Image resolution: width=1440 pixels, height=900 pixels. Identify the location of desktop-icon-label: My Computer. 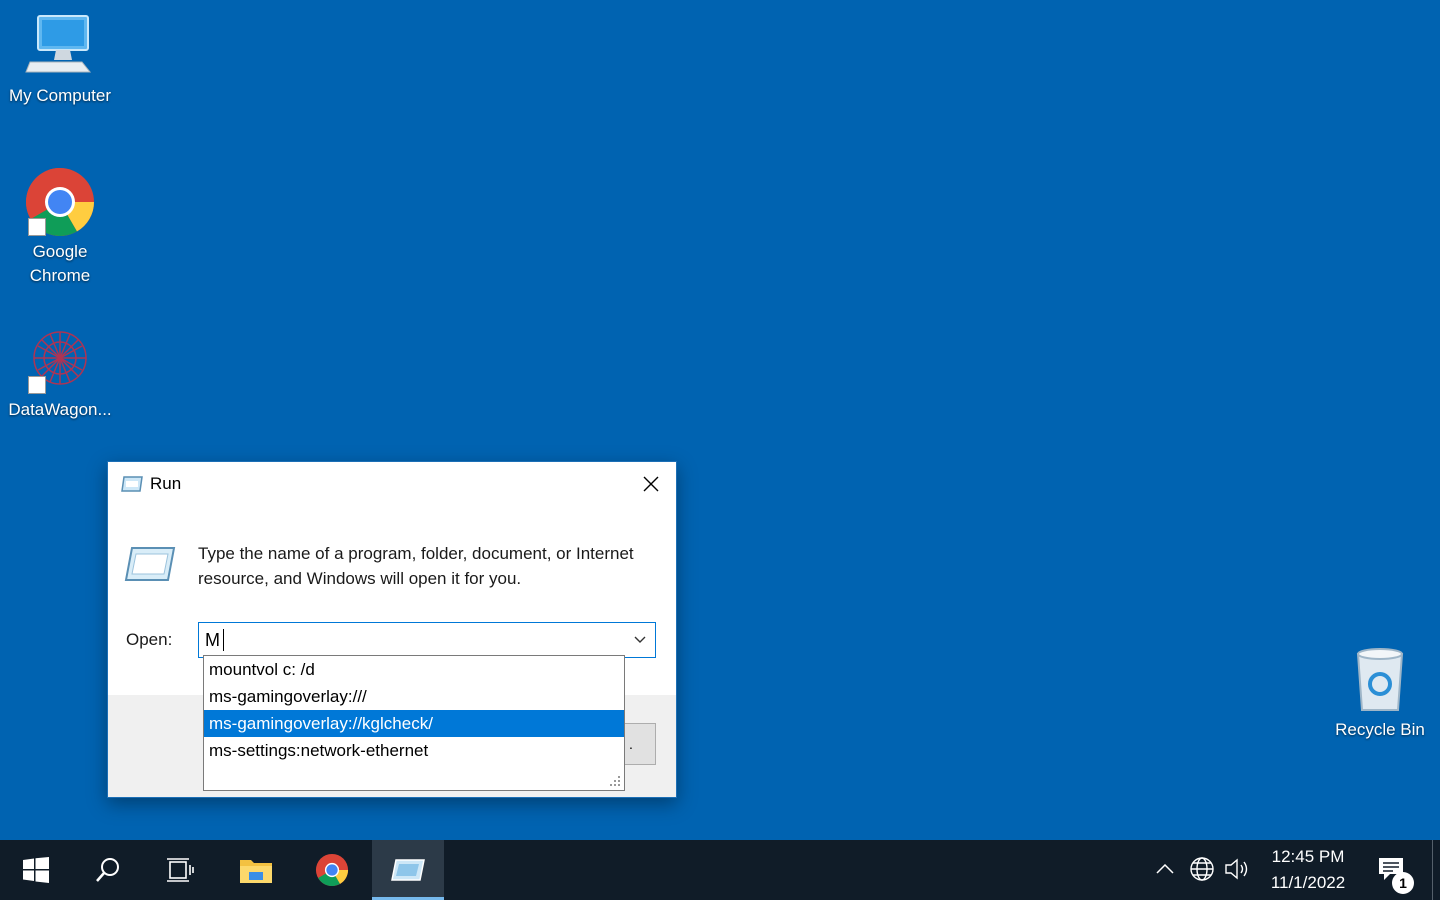
(60, 95).